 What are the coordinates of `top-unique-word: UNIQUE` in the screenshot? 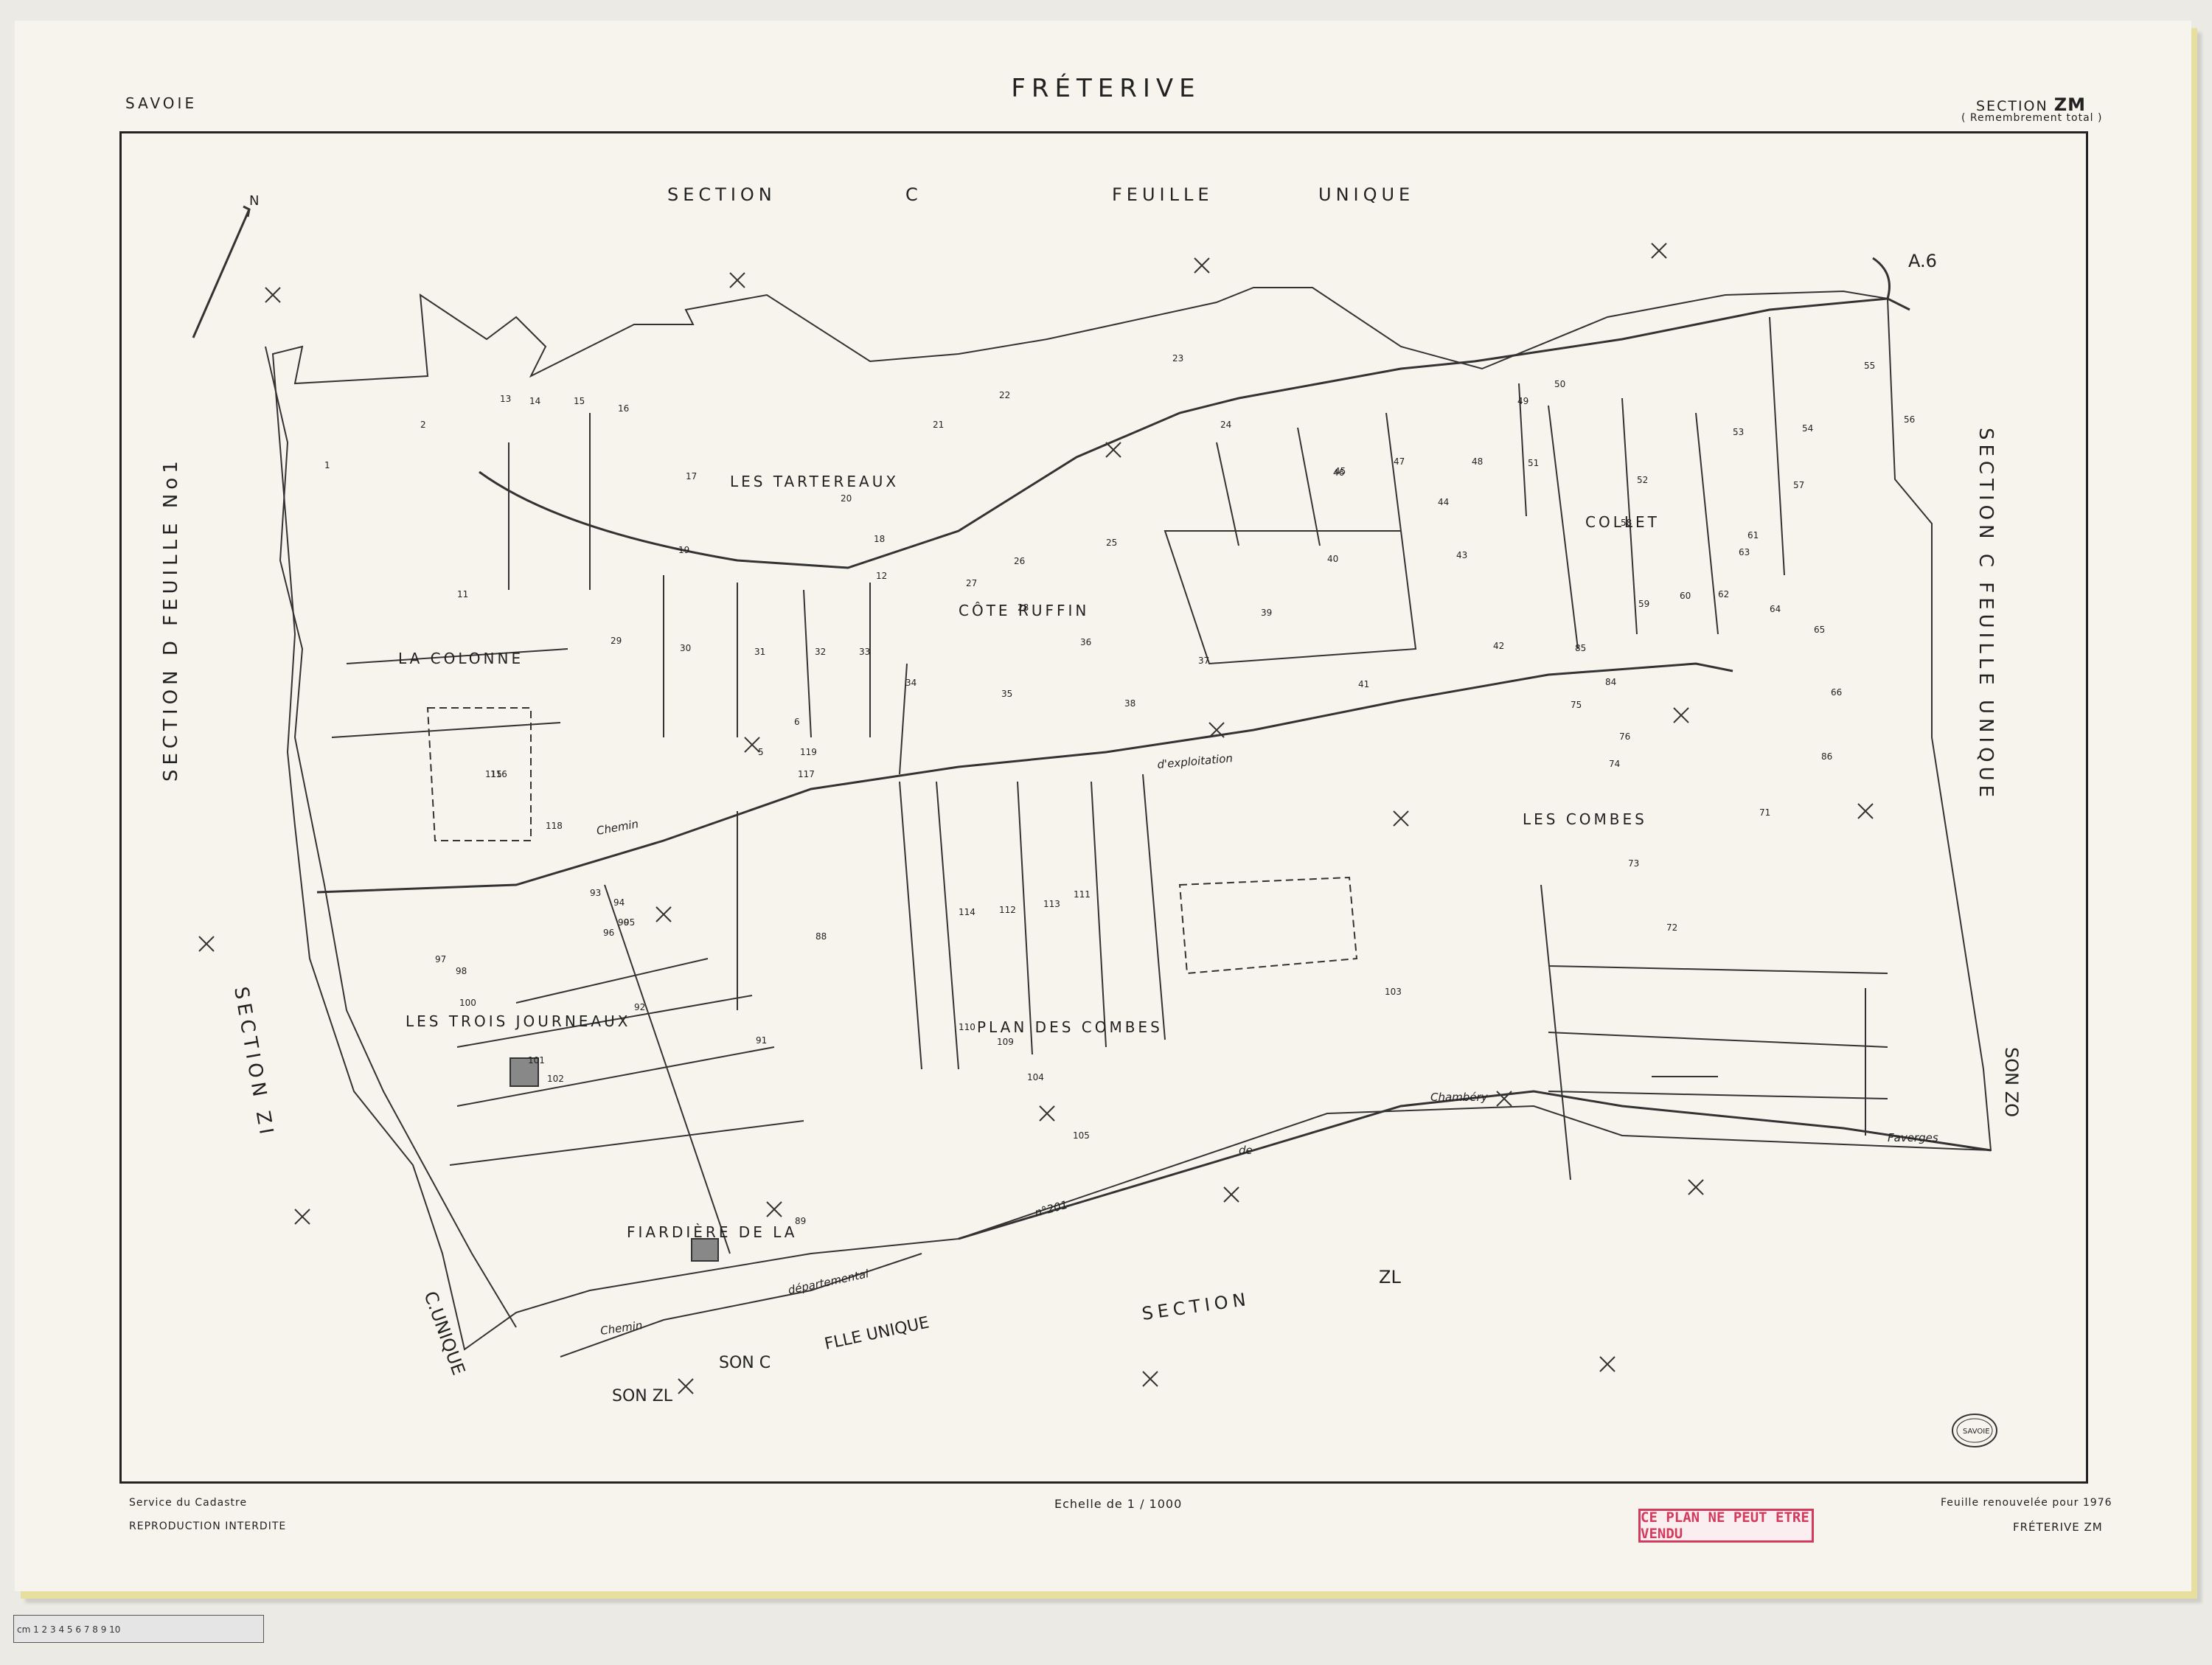 It's located at (1366, 195).